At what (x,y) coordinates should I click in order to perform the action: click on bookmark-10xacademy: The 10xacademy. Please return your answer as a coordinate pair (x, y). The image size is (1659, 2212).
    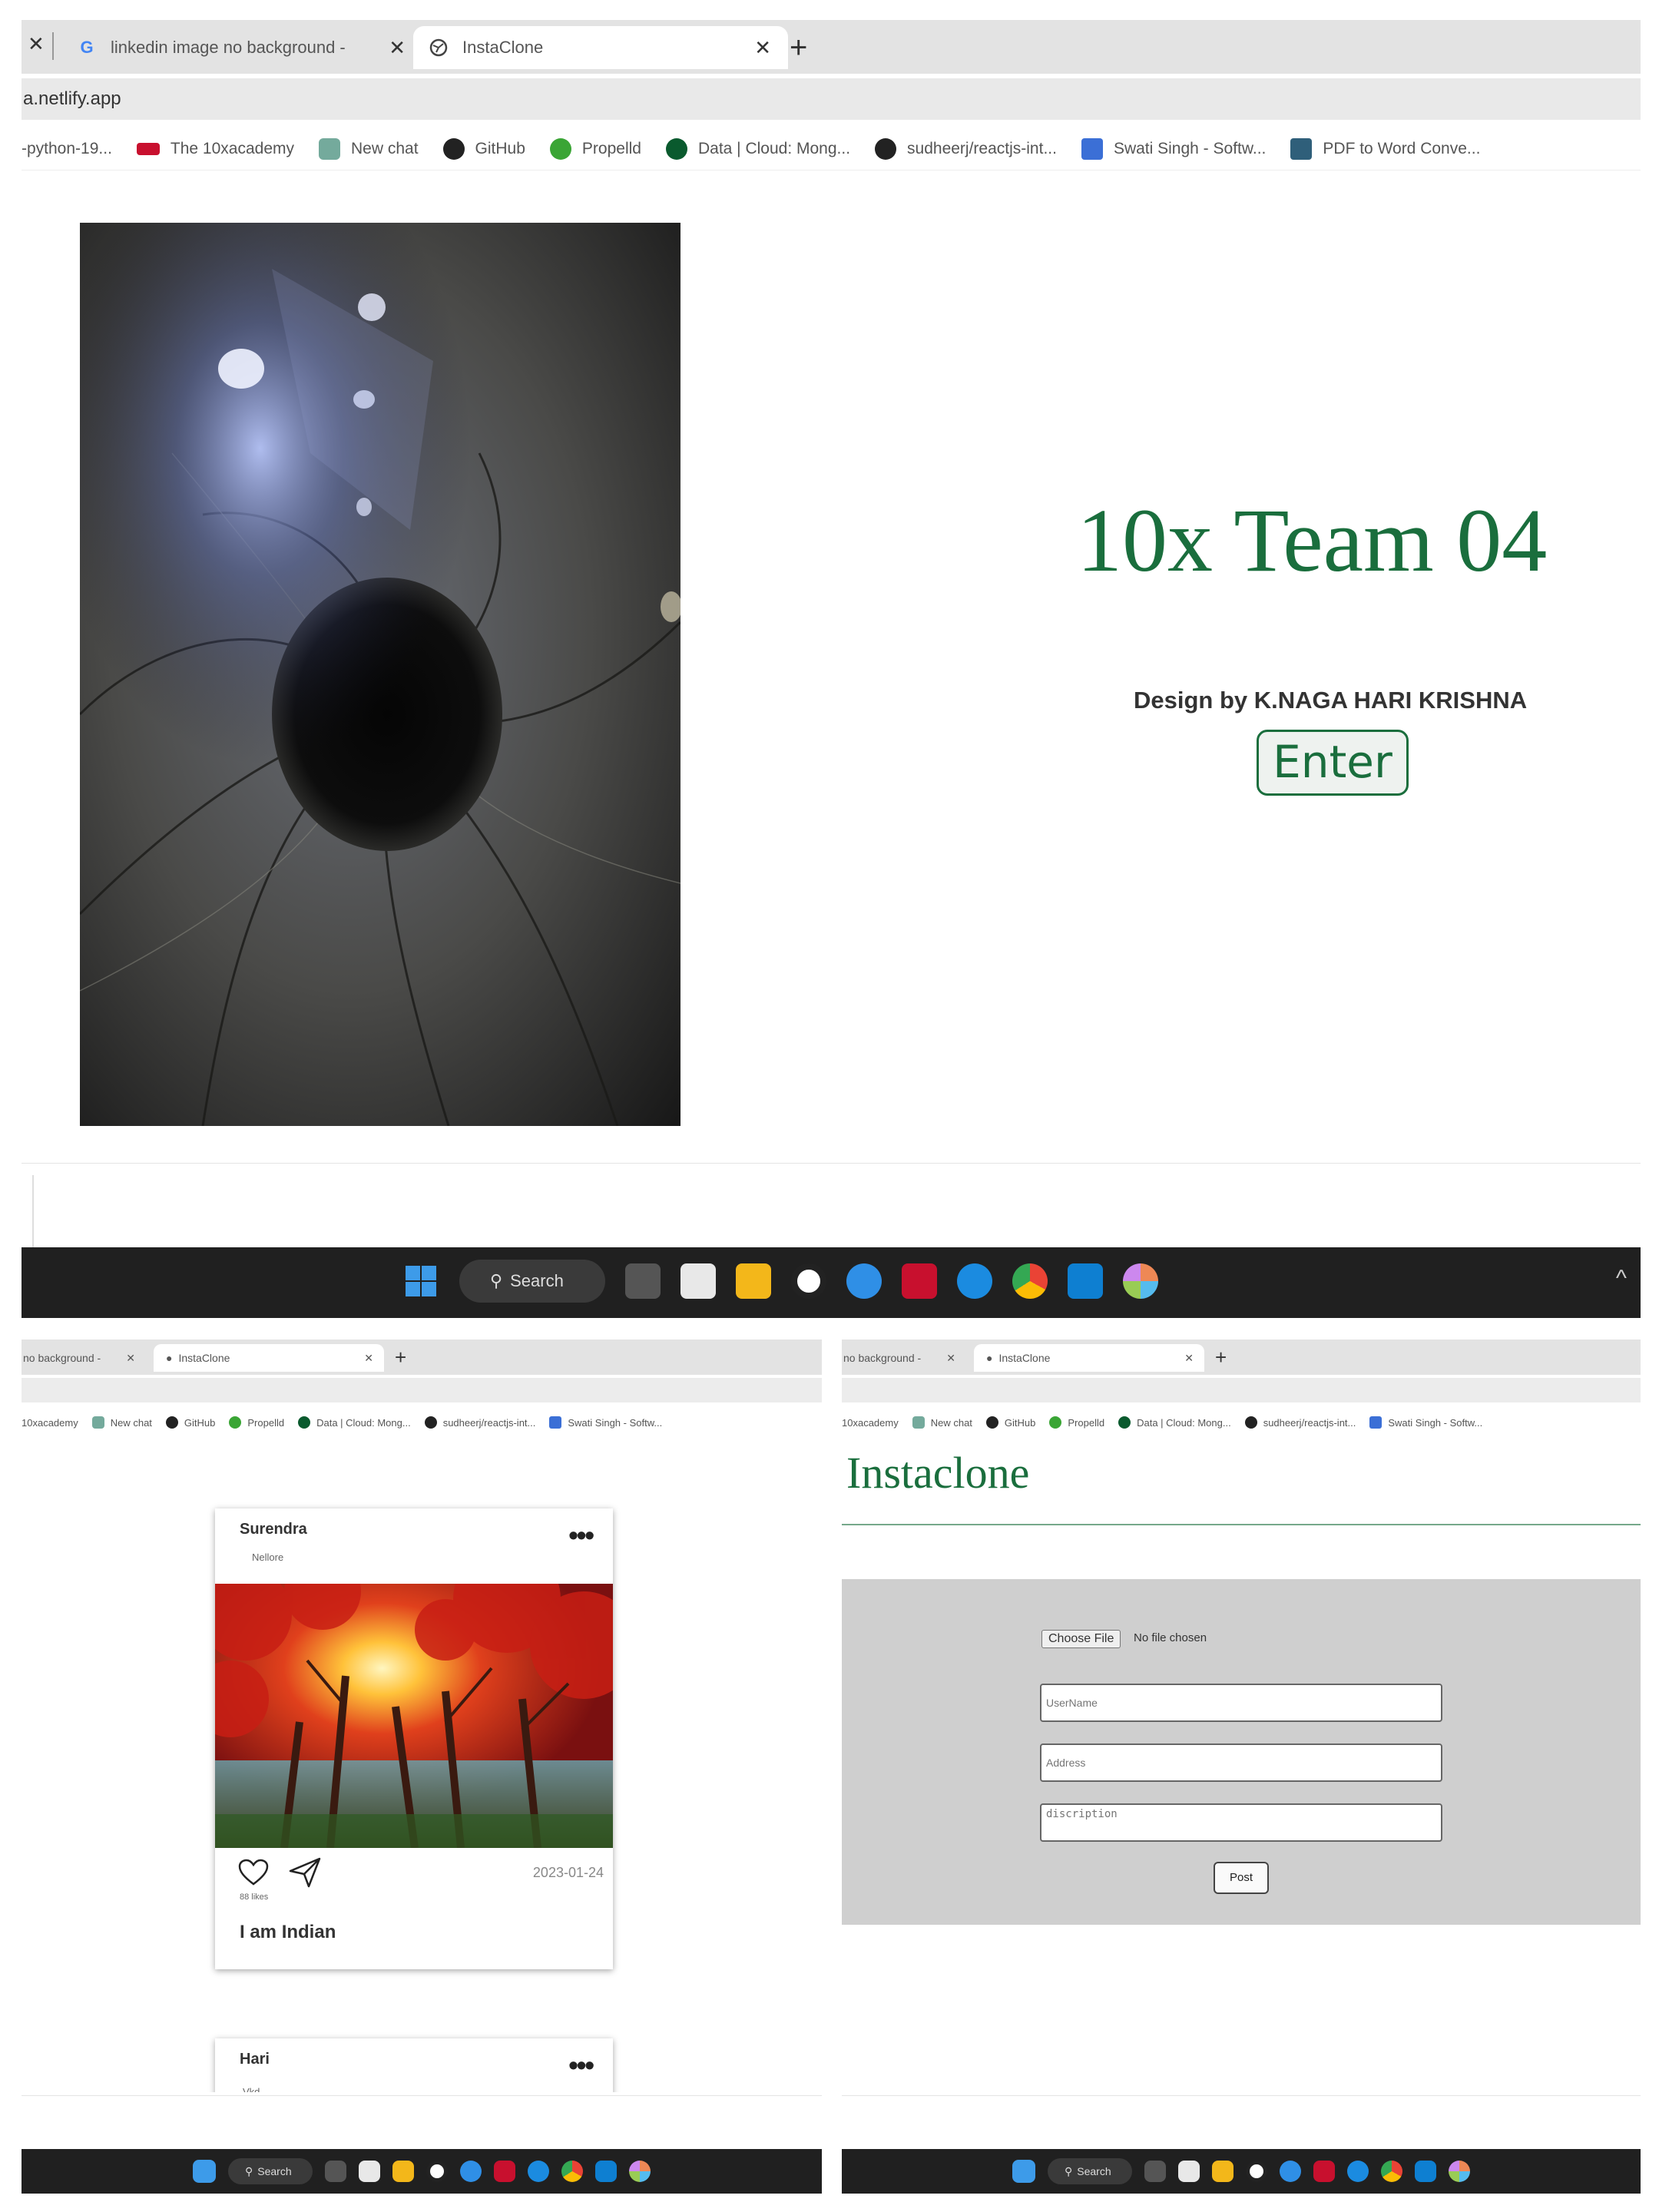
    Looking at the image, I should click on (215, 149).